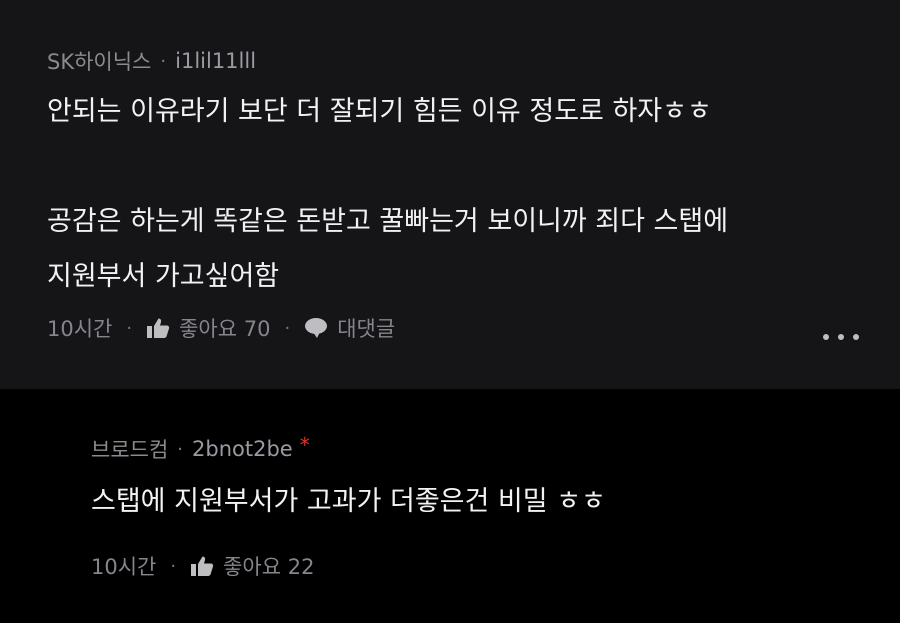  What do you see at coordinates (304, 445) in the screenshot?
I see `author-badge: *` at bounding box center [304, 445].